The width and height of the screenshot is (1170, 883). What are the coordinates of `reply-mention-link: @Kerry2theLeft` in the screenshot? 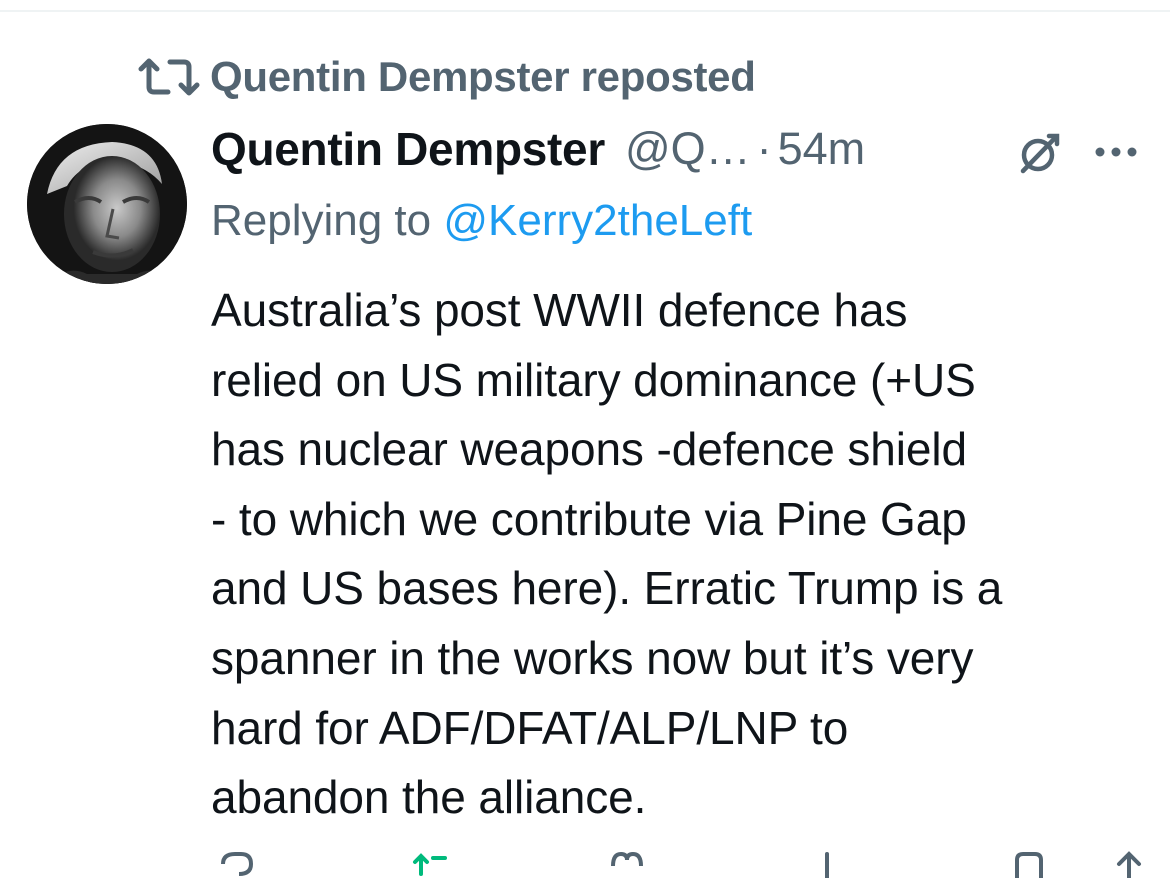 It's located at (597, 220).